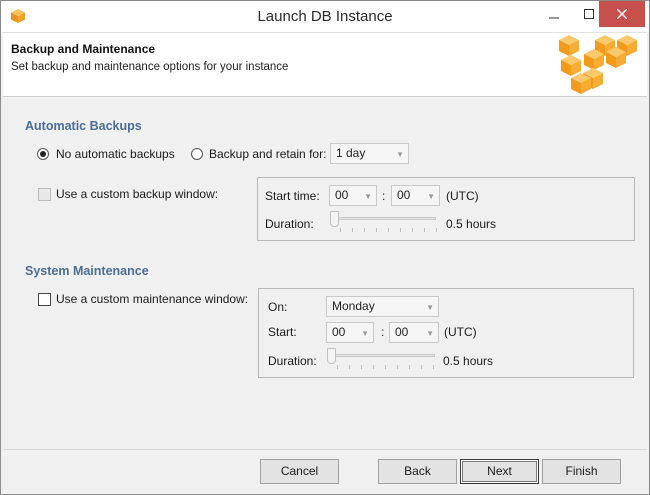  What do you see at coordinates (83, 126) in the screenshot?
I see `automatic-backups-heading: Automatic Backups` at bounding box center [83, 126].